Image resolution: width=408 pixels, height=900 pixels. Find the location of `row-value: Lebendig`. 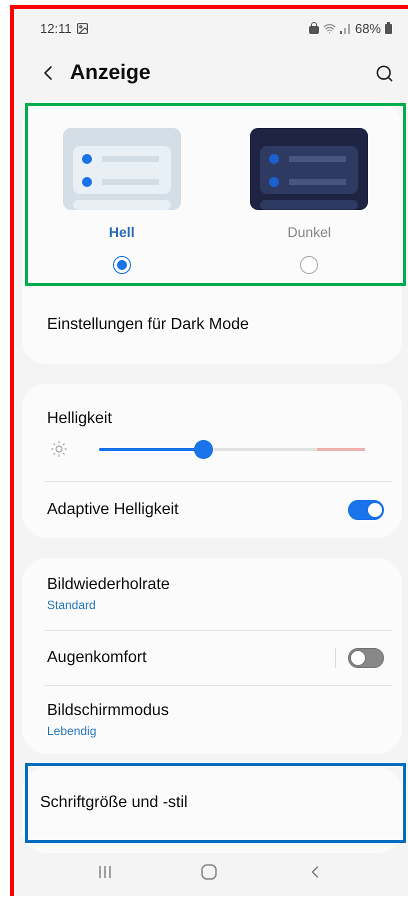

row-value: Lebendig is located at coordinates (72, 731).